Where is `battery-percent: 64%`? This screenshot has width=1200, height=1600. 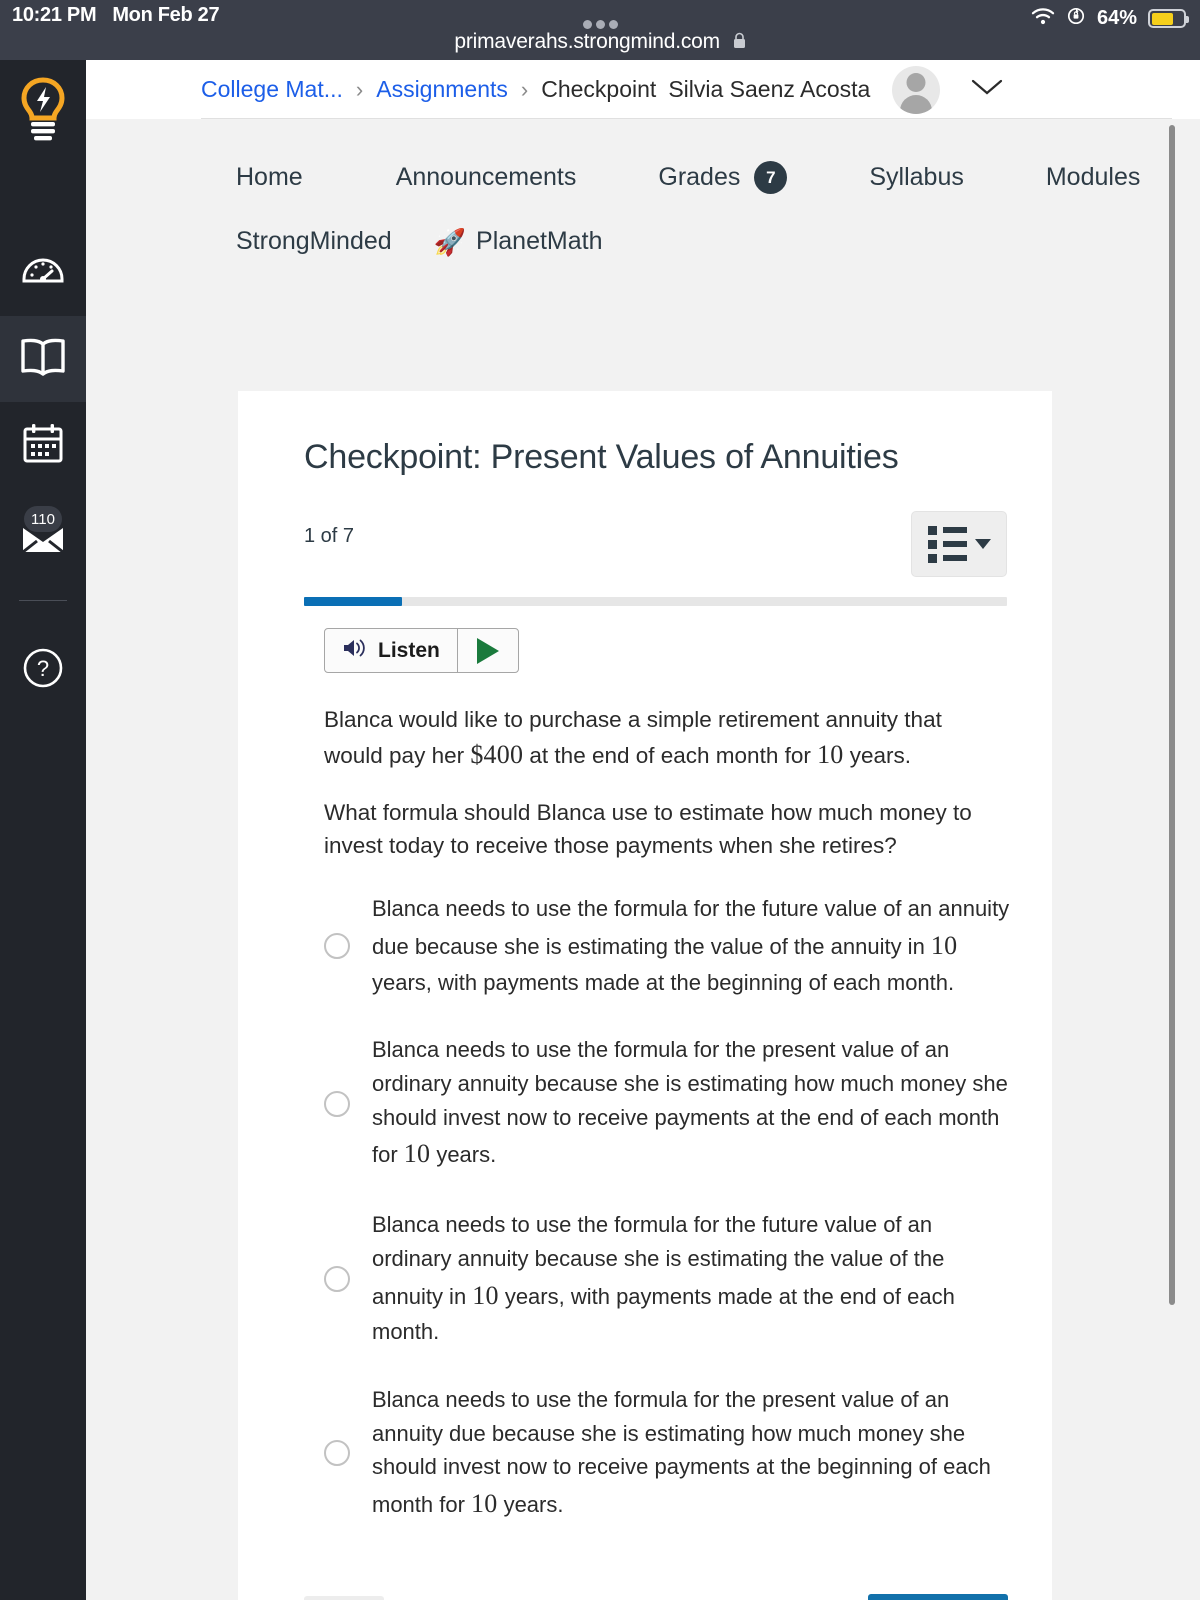
battery-percent: 64% is located at coordinates (1116, 18).